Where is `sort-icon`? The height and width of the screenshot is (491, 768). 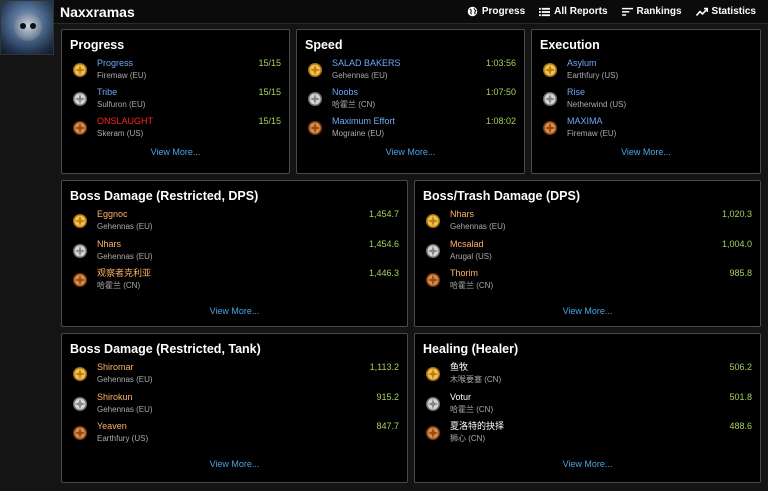 sort-icon is located at coordinates (627, 11).